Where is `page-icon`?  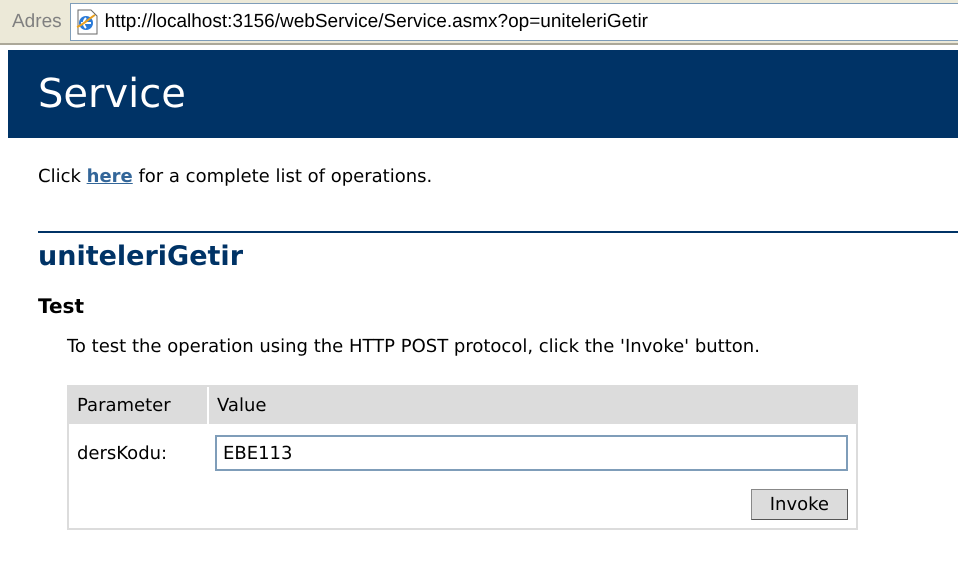 page-icon is located at coordinates (86, 21).